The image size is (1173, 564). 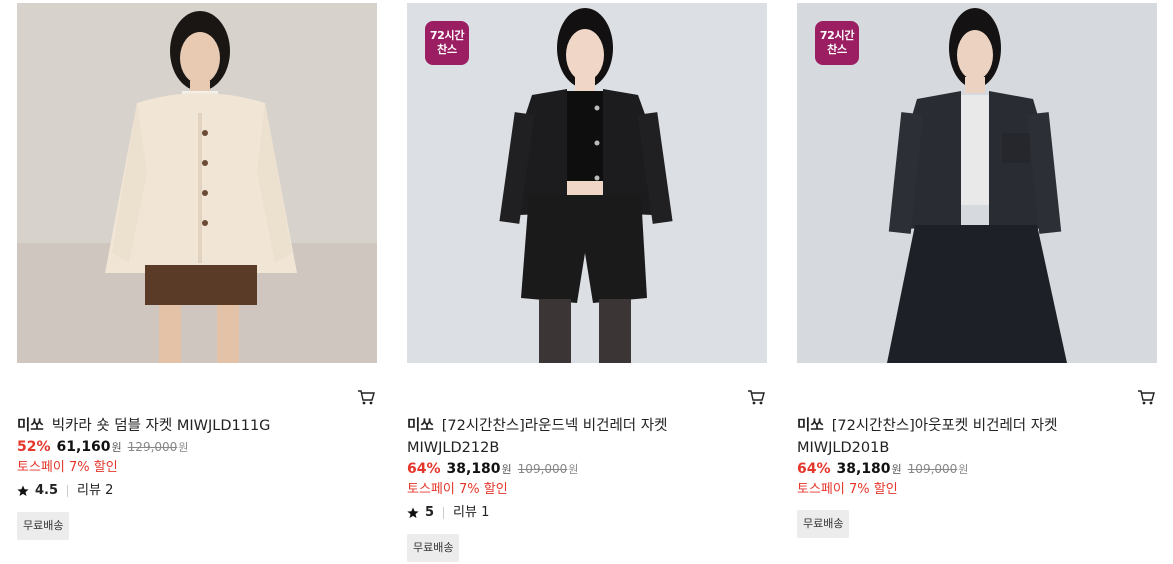 I want to click on review-count: 리뷰 1, so click(x=471, y=512).